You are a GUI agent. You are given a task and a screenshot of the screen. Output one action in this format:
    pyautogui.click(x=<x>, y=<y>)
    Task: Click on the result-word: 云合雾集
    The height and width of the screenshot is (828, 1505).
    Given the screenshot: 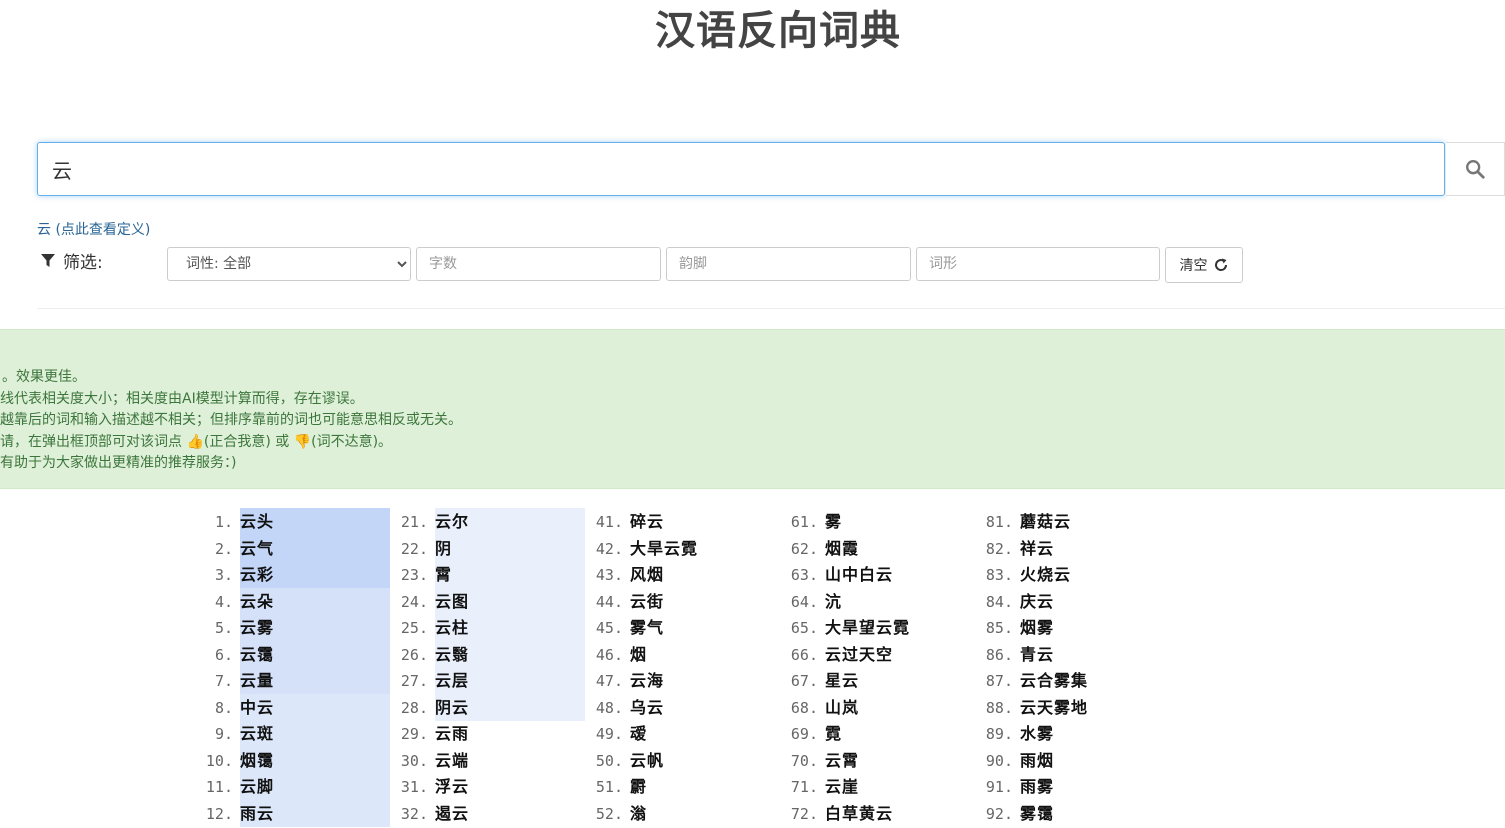 What is the action you would take?
    pyautogui.click(x=1054, y=680)
    